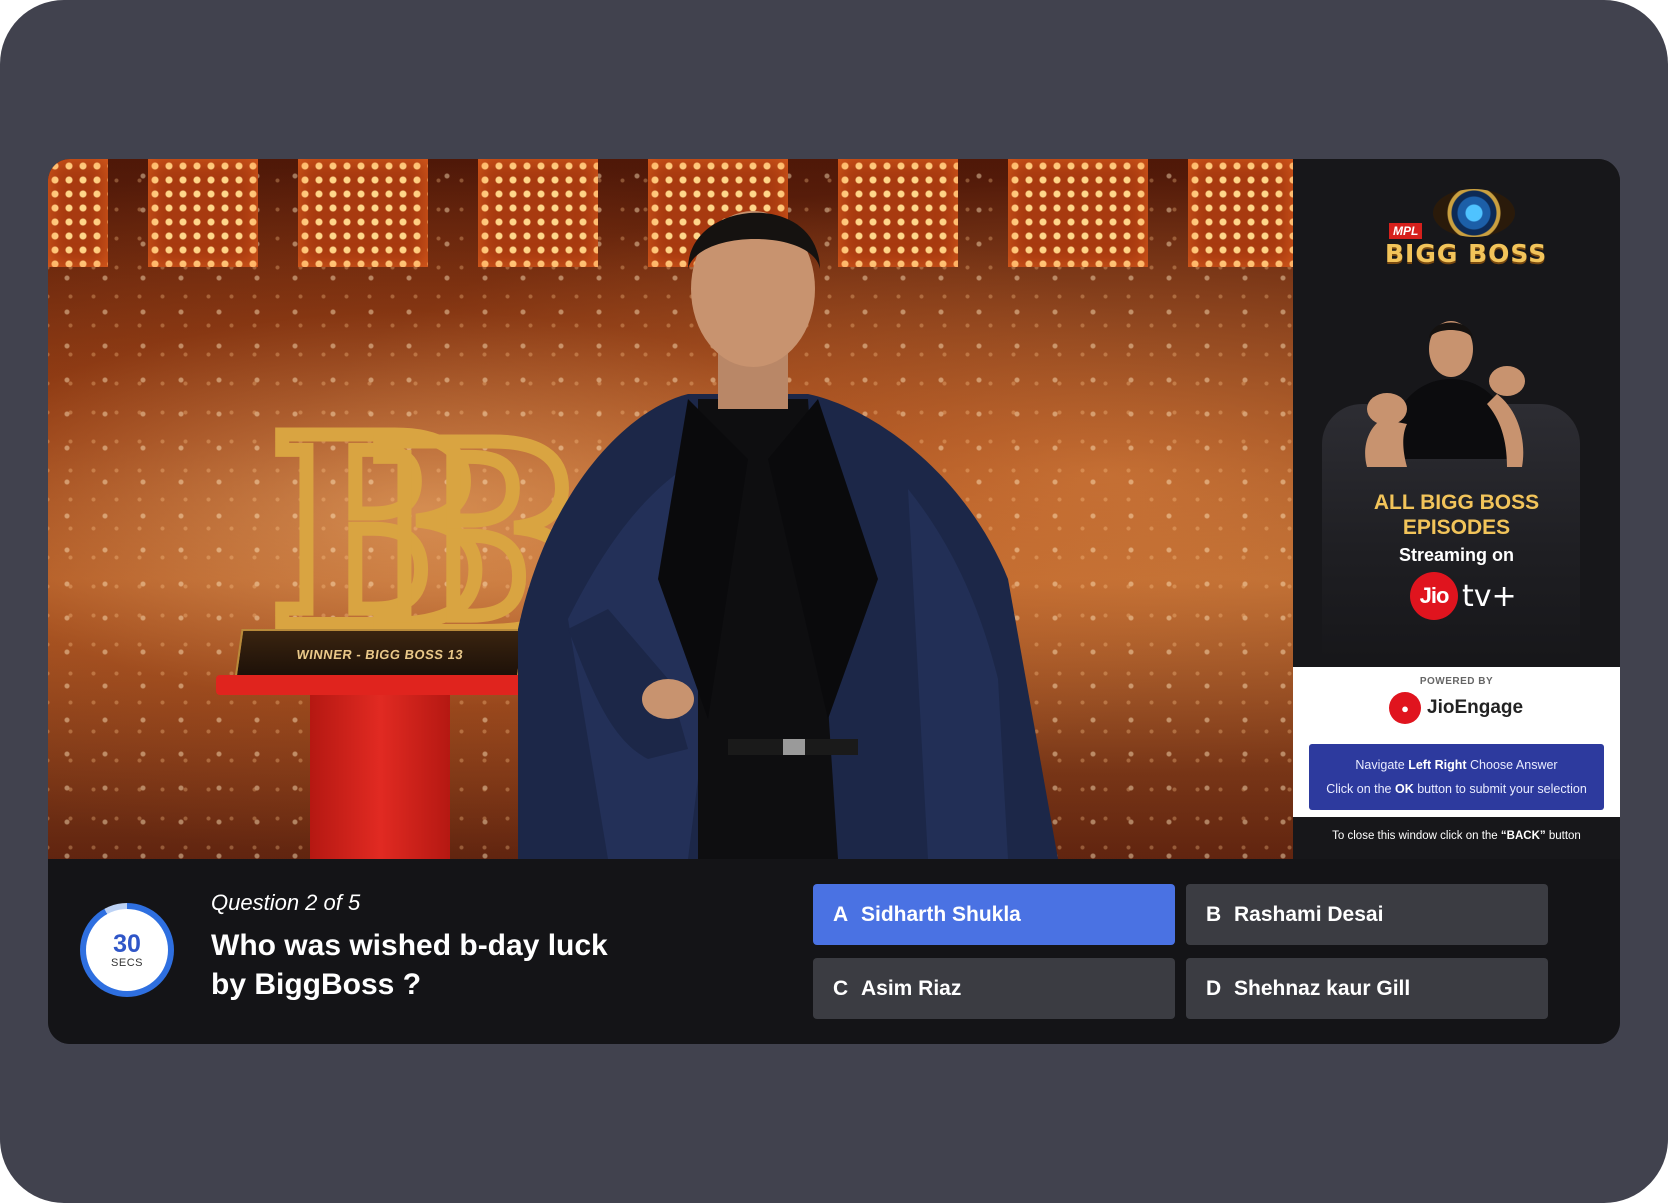 The width and height of the screenshot is (1668, 1203). I want to click on option-label: Sidharth Shukla, so click(941, 914).